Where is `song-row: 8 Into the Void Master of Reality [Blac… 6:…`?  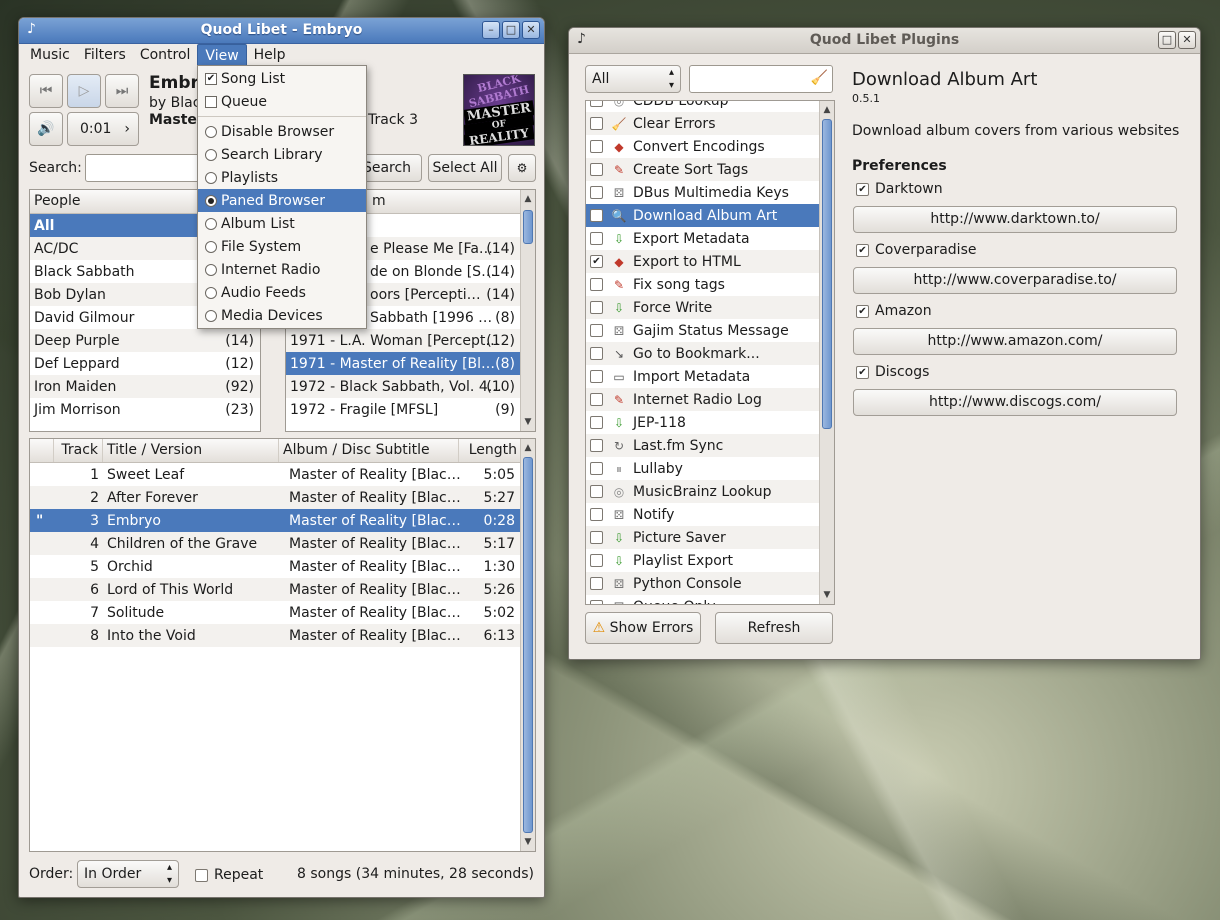 song-row: 8 Into the Void Master of Reality [Blac… 6:… is located at coordinates (282, 635).